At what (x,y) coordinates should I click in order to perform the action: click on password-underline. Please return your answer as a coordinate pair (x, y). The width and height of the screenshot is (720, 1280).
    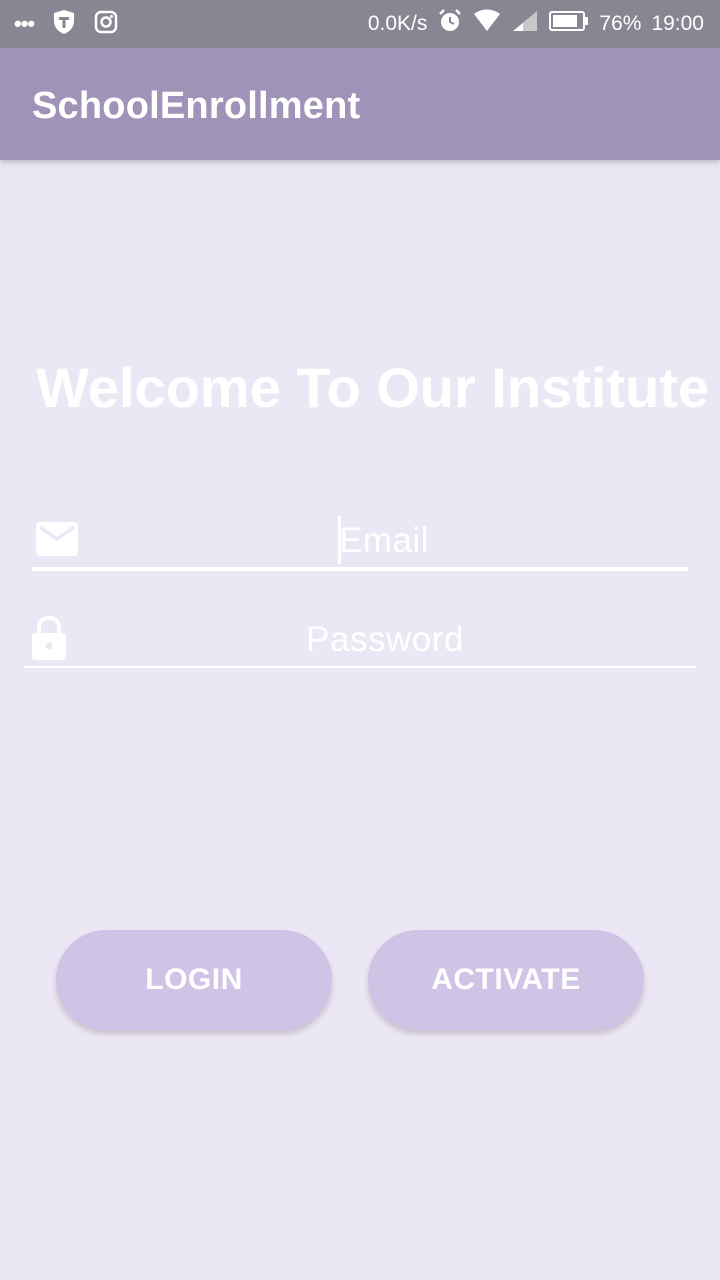
    Looking at the image, I should click on (360, 667).